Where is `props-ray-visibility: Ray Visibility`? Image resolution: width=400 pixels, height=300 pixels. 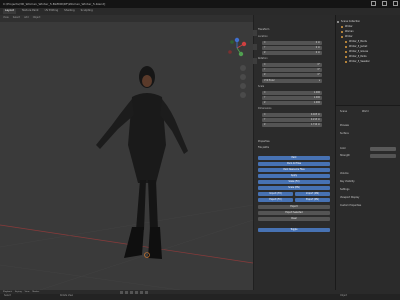
props-ray-visibility: Ray Visibility is located at coordinates (347, 181).